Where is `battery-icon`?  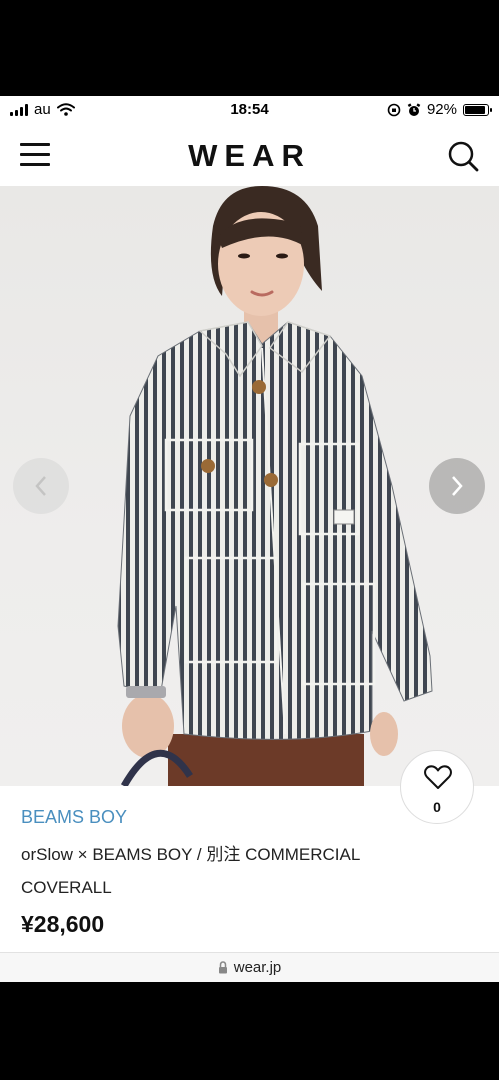 battery-icon is located at coordinates (477, 109).